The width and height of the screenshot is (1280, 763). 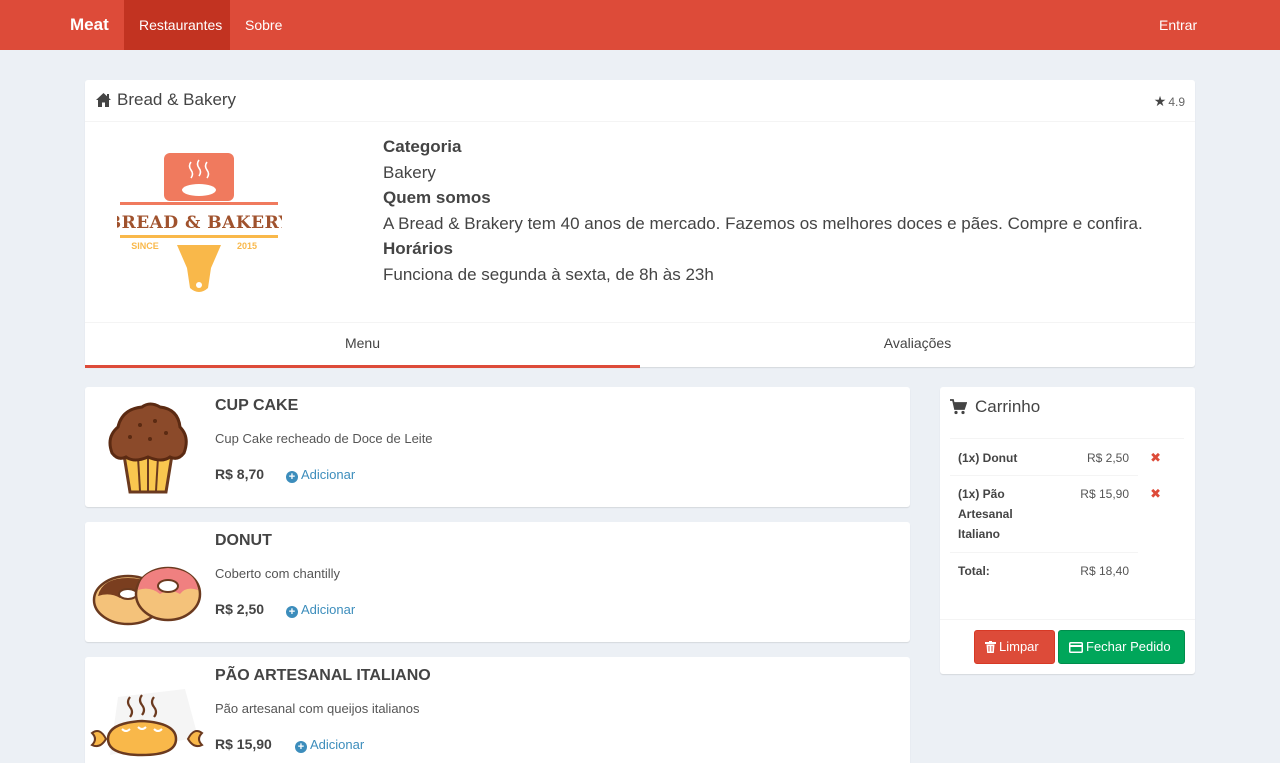 I want to click on cart-item-price: R$ 15,90, so click(x=1104, y=494).